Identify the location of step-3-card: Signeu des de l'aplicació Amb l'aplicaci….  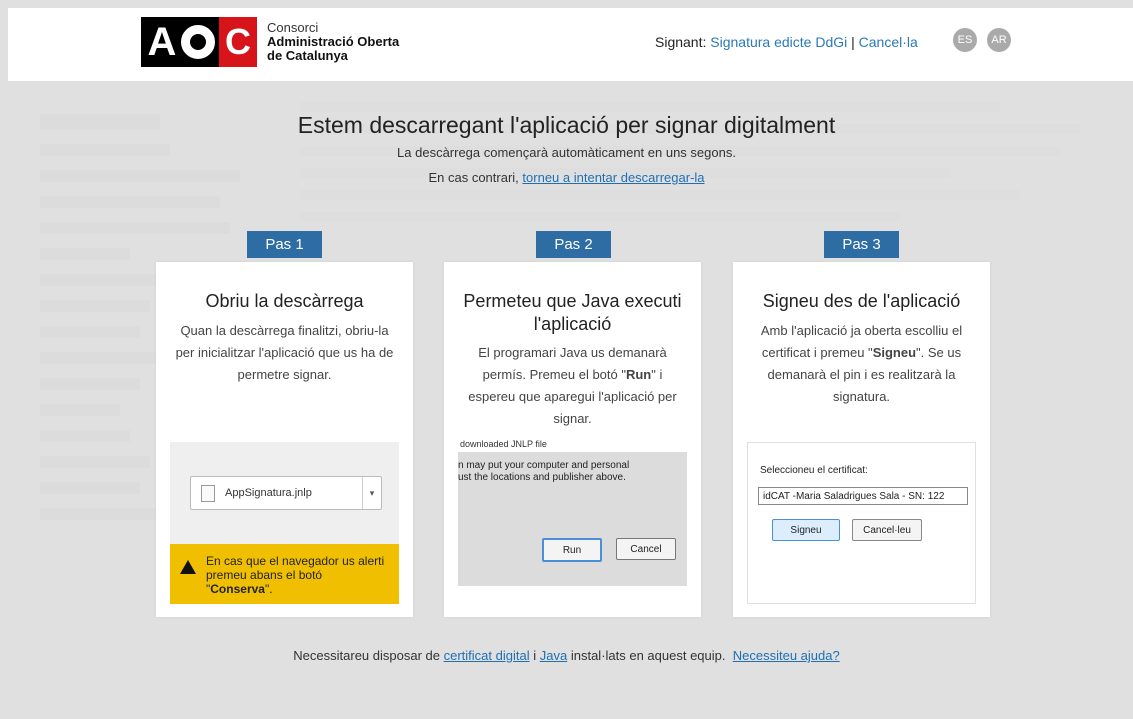
(861, 439).